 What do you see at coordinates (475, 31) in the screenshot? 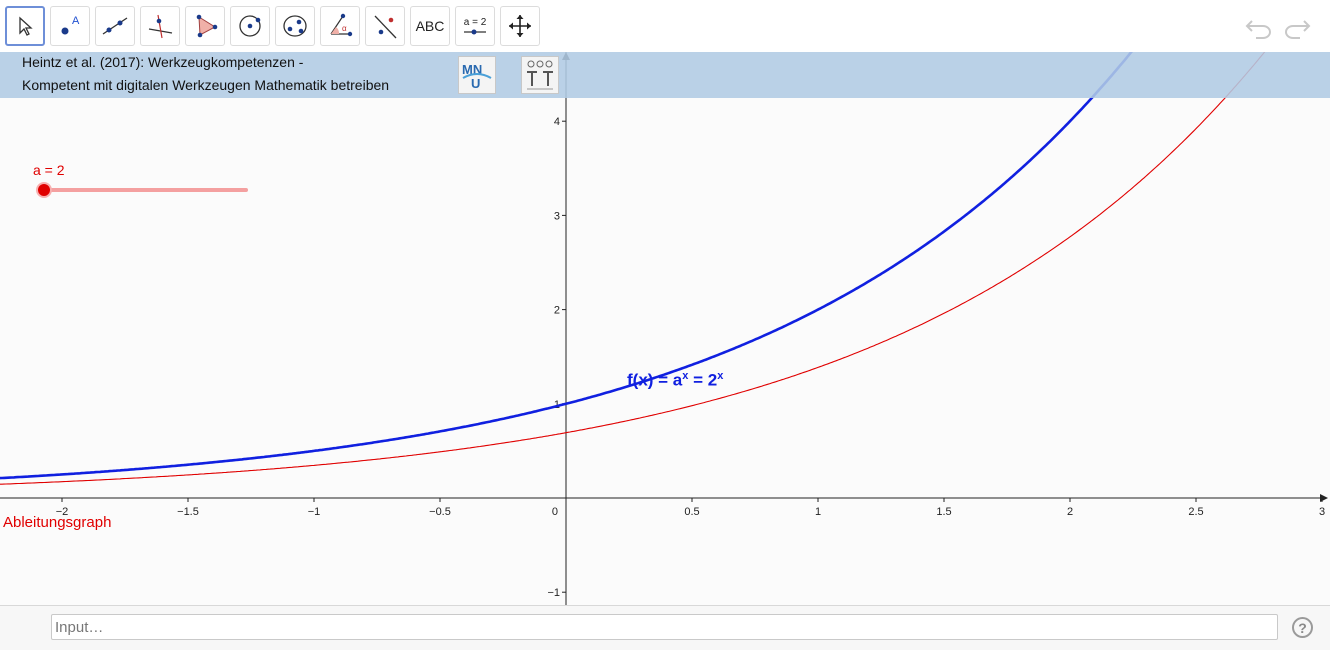
I see `slider-icon` at bounding box center [475, 31].